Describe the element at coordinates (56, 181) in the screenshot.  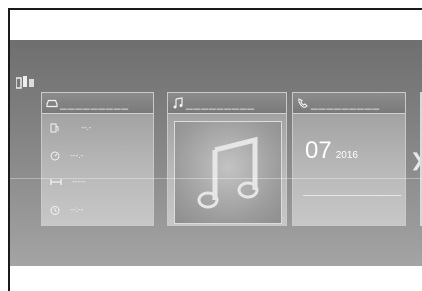
I see `distance-icon` at that location.